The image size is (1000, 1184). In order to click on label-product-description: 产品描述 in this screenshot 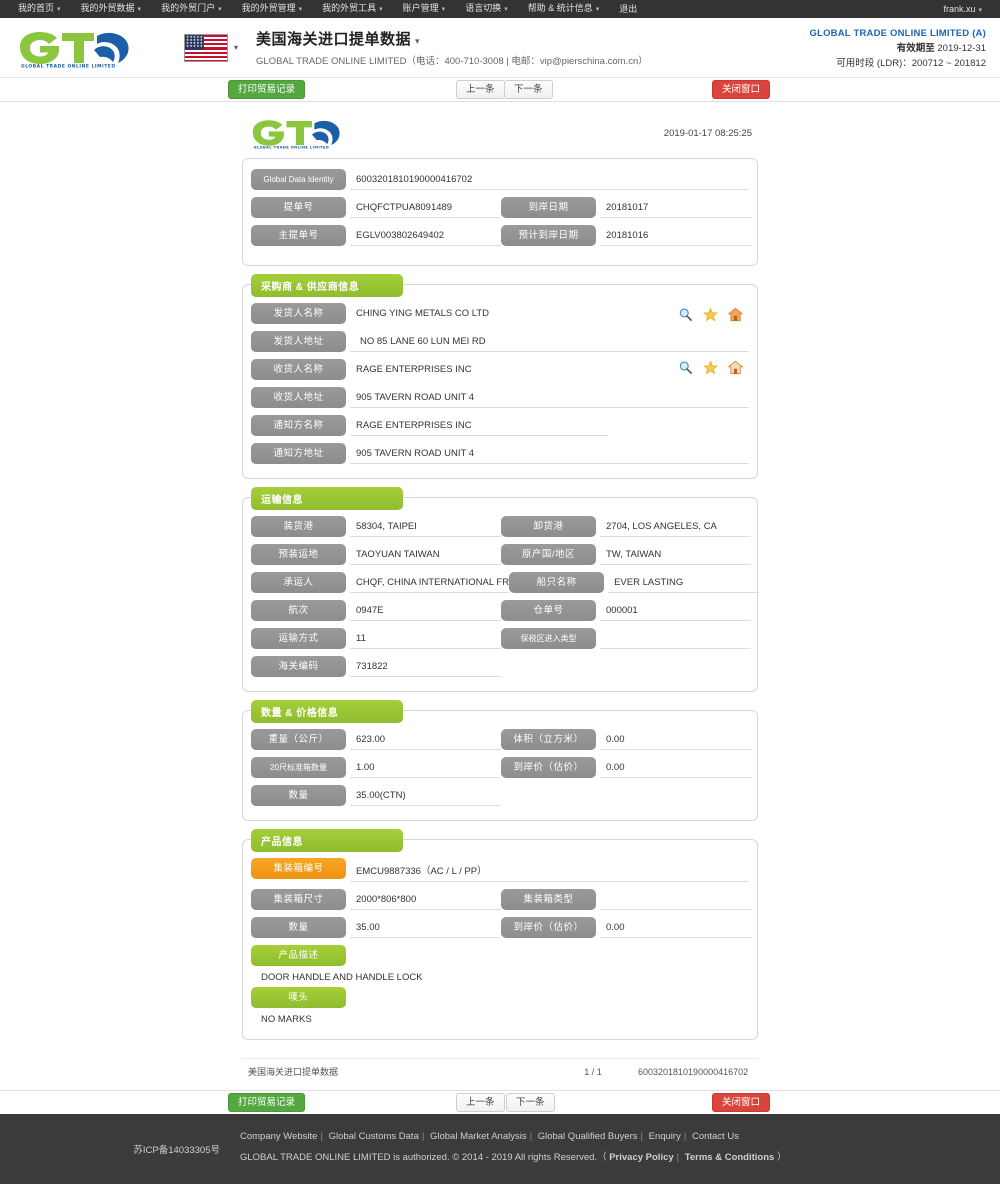, I will do `click(298, 955)`.